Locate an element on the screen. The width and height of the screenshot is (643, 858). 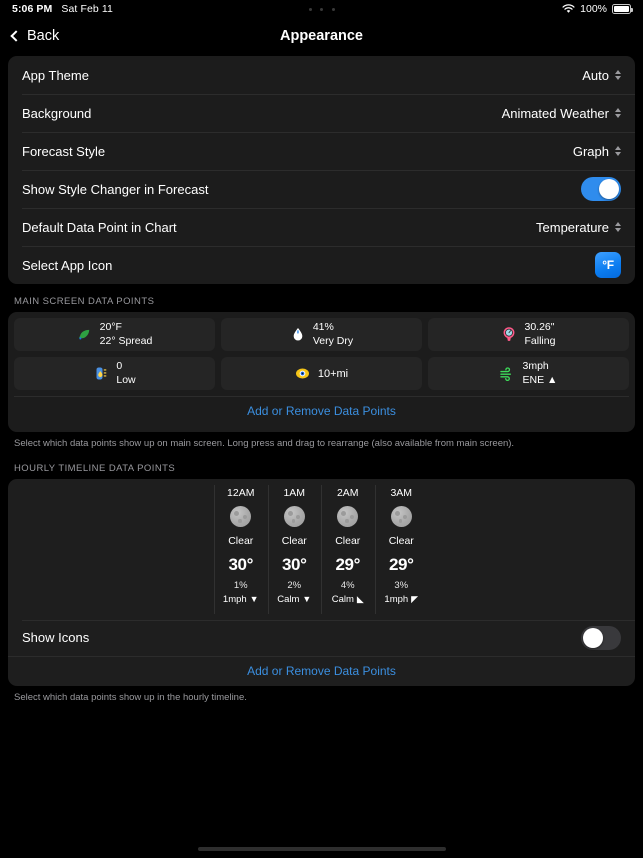
app-theme-value: Auto is located at coordinates (595, 75).